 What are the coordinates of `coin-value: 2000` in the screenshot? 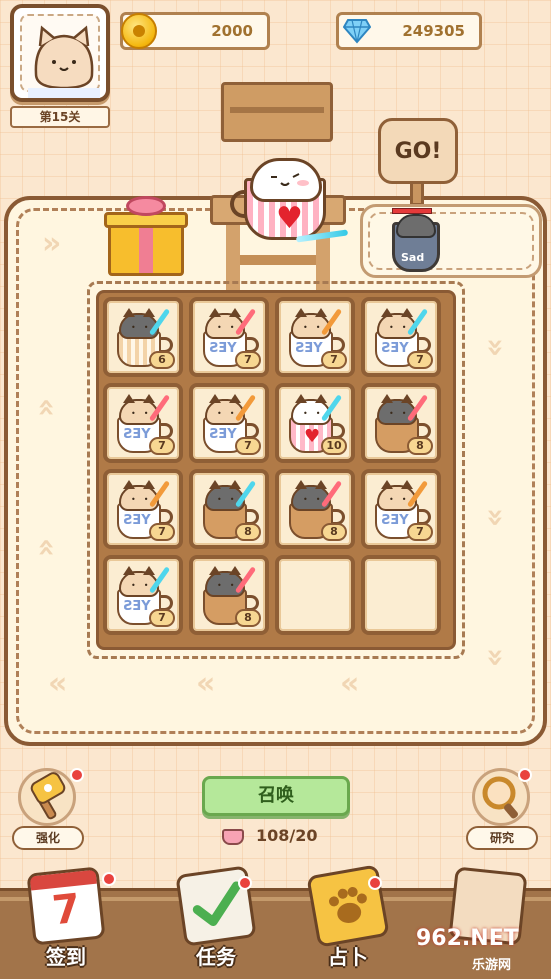 It's located at (232, 31).